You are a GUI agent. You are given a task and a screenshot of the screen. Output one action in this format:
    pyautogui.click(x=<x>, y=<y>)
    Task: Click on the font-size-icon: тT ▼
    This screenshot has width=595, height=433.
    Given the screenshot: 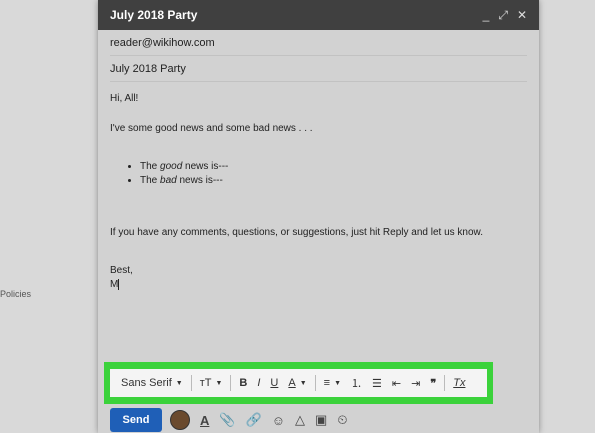 What is the action you would take?
    pyautogui.click(x=211, y=383)
    